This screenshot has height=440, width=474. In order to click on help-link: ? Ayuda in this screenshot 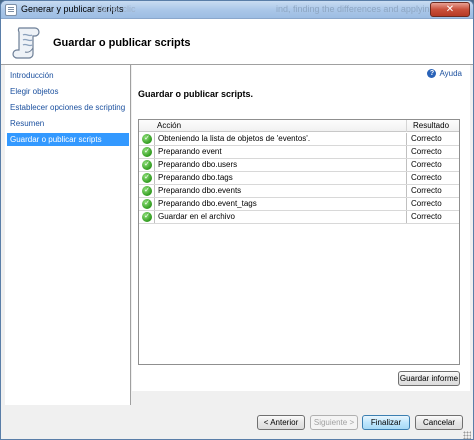, I will do `click(444, 73)`.